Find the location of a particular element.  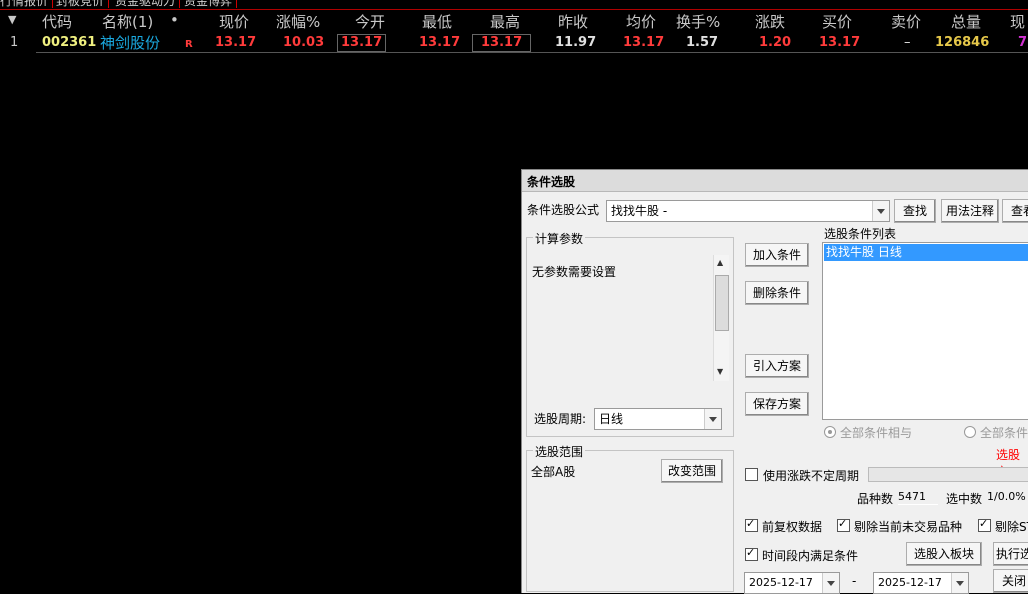

col-bid: 买价 is located at coordinates (837, 21).